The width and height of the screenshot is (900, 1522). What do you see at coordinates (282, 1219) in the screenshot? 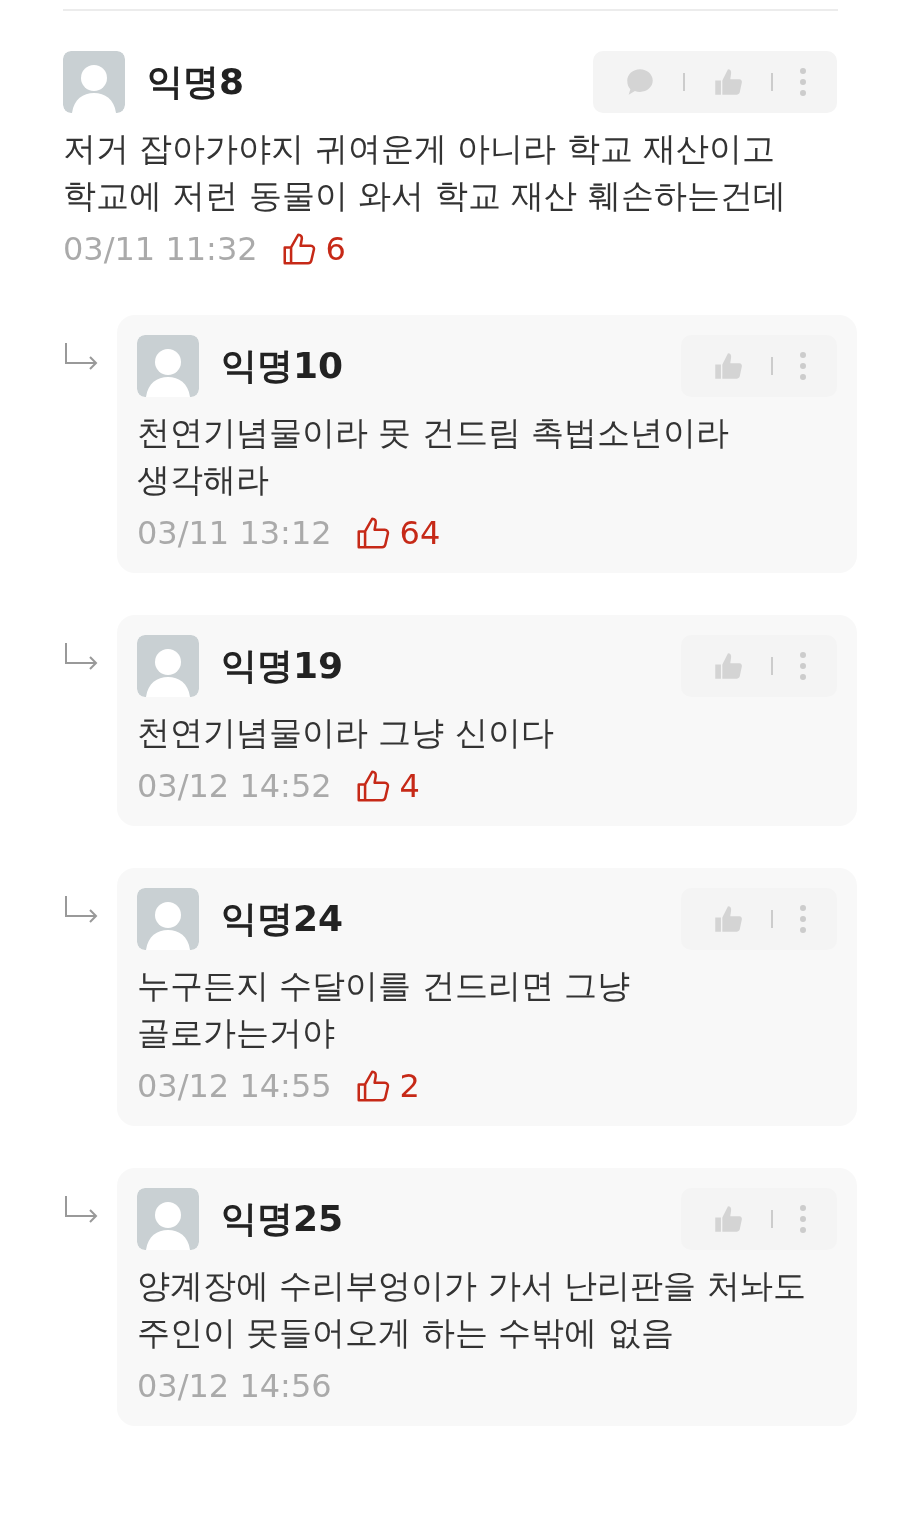
I see `author-name: 익명25` at bounding box center [282, 1219].